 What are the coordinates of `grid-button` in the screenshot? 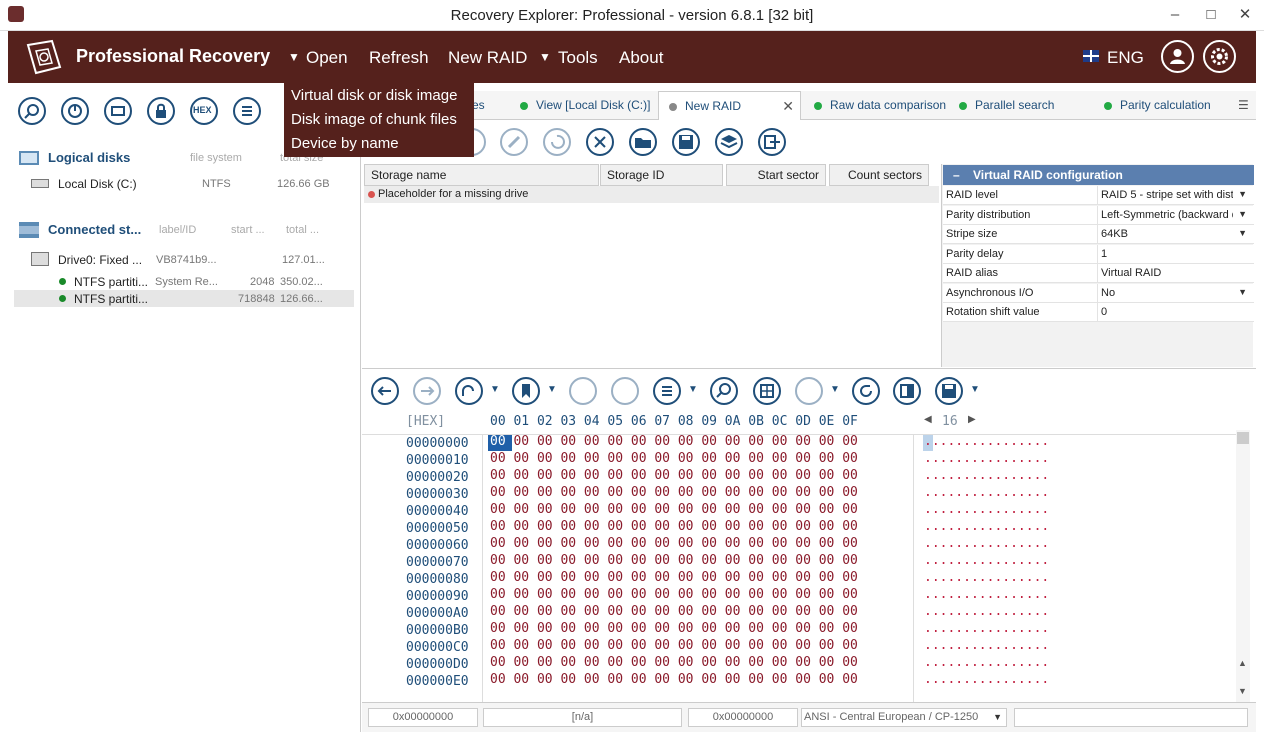 It's located at (767, 391).